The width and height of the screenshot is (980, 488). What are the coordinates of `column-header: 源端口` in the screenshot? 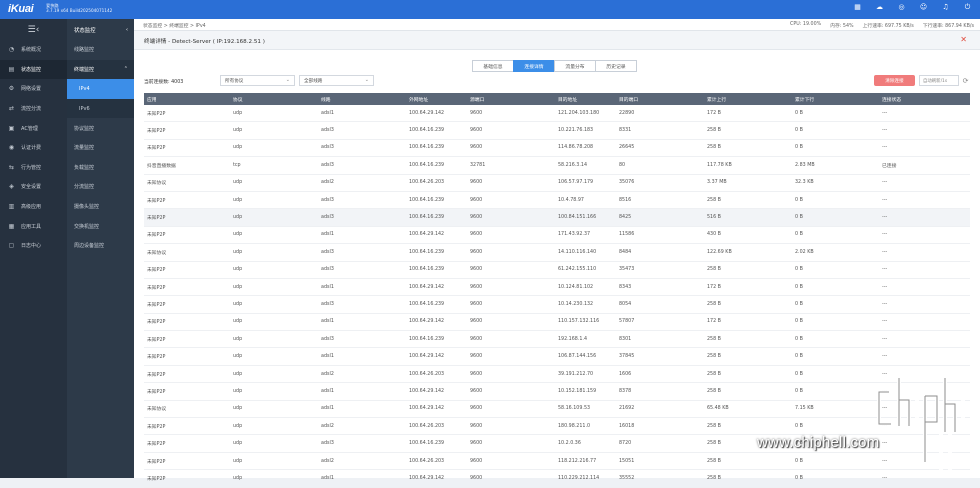 It's located at (514, 99).